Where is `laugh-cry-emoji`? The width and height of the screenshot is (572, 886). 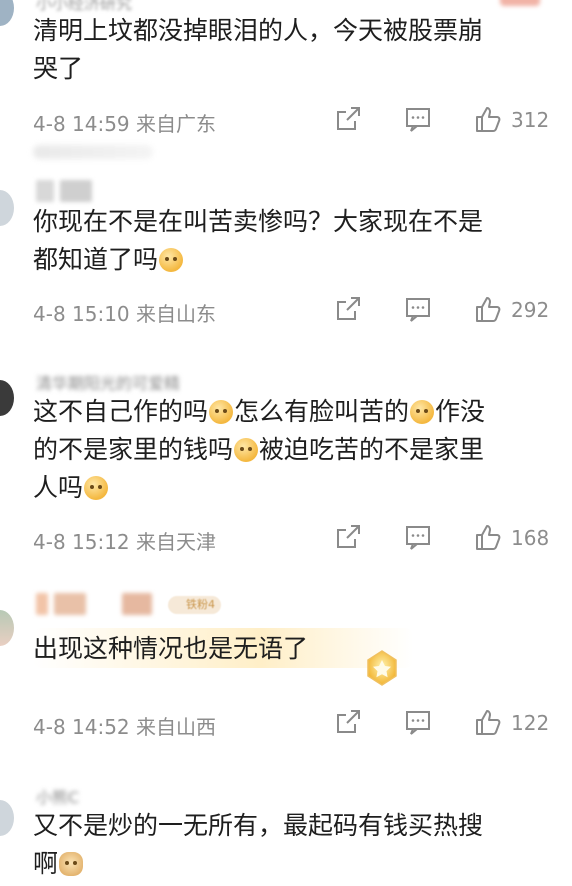 laugh-cry-emoji is located at coordinates (171, 260).